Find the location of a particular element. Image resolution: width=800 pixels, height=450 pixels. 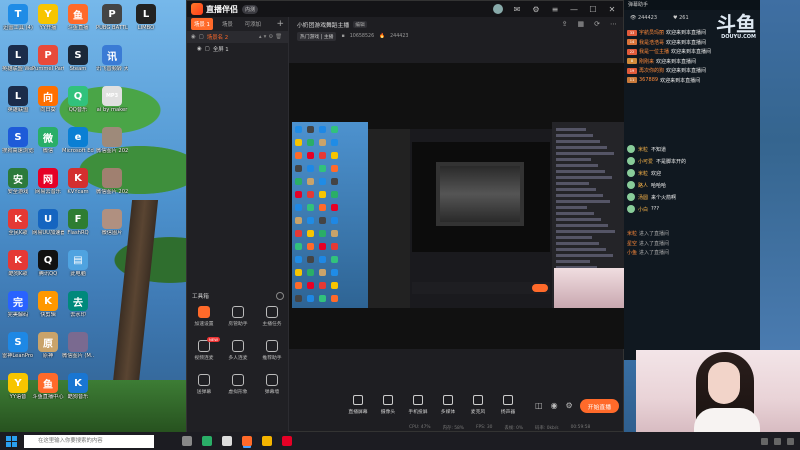

desktop-icon: F FlashRQ is located at coordinates (78, 227).